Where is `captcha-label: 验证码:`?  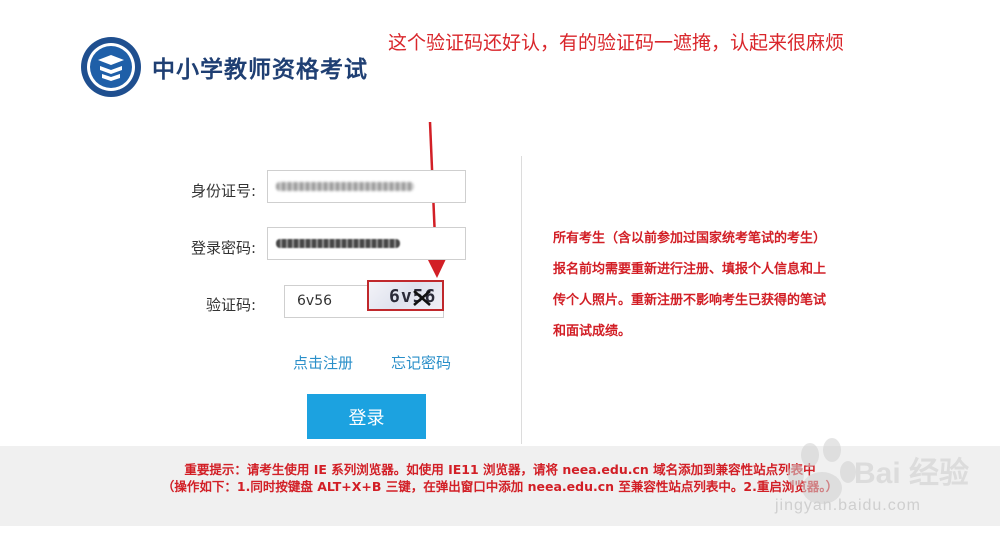 captcha-label: 验证码: is located at coordinates (230, 305).